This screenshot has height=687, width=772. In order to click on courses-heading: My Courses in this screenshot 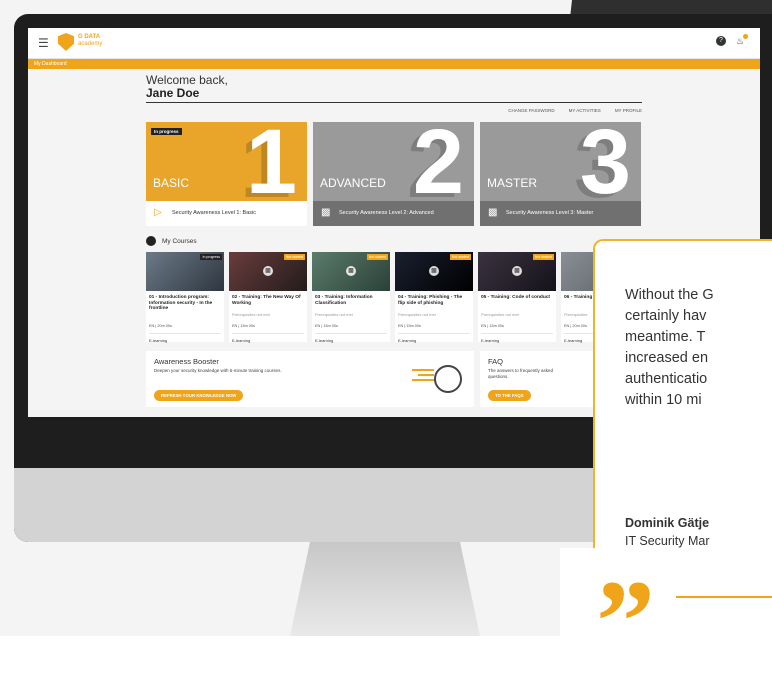, I will do `click(394, 241)`.